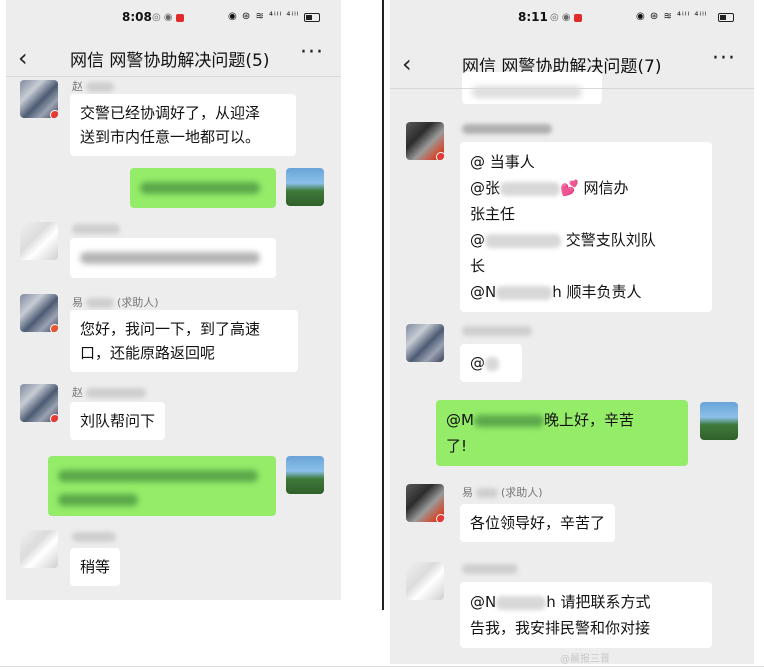  Describe the element at coordinates (95, 567) in the screenshot. I see `message-bubble: 稍等` at that location.